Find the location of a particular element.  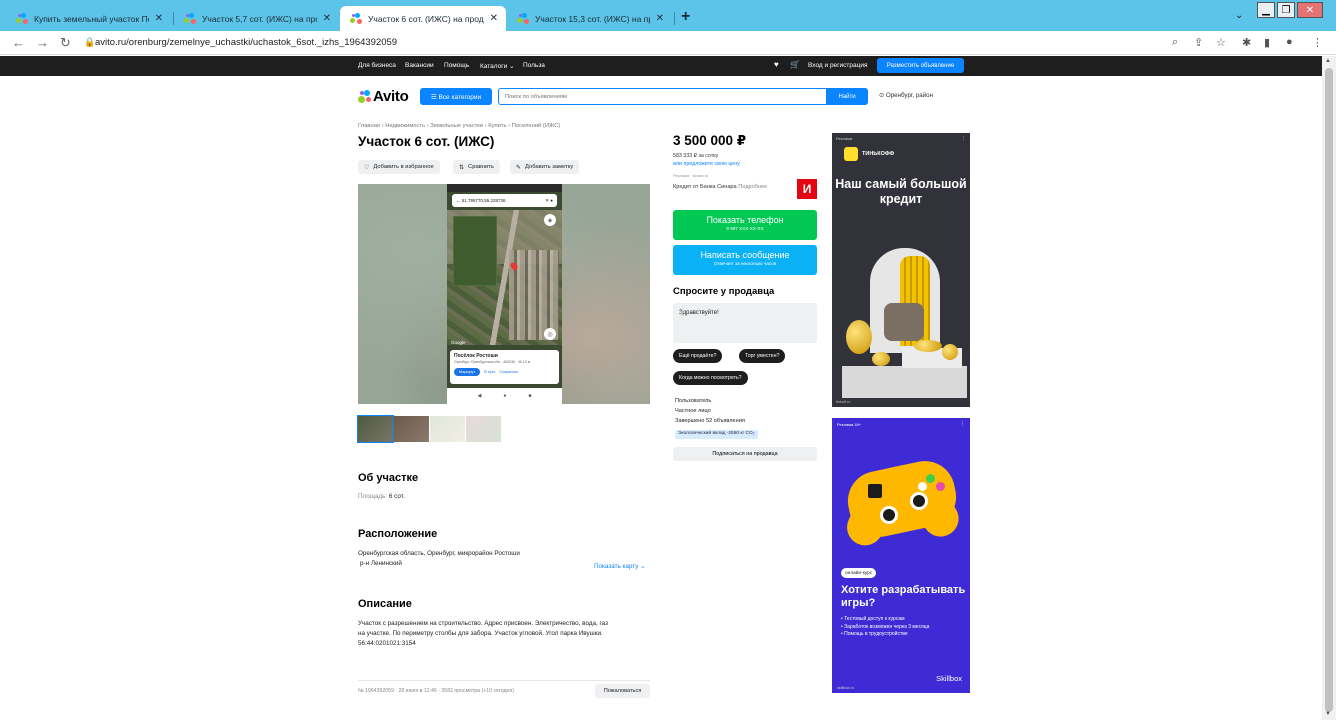

window-controls: ▁ ❐ ✕ is located at coordinates (1290, 10).